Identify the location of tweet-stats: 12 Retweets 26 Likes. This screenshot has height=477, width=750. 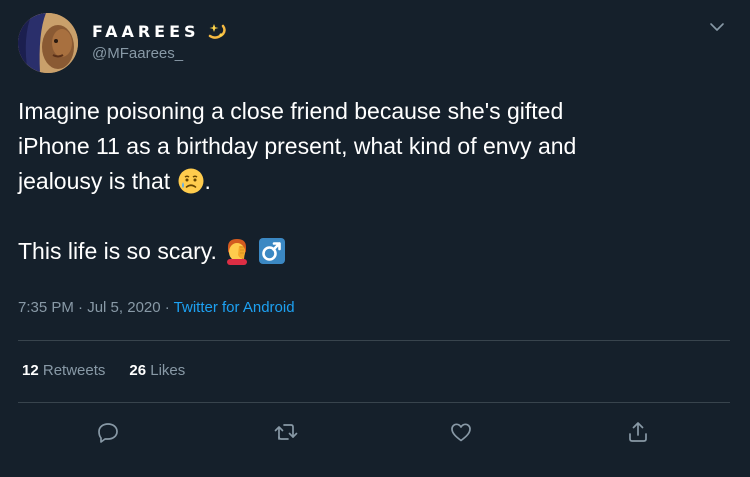
(103, 370).